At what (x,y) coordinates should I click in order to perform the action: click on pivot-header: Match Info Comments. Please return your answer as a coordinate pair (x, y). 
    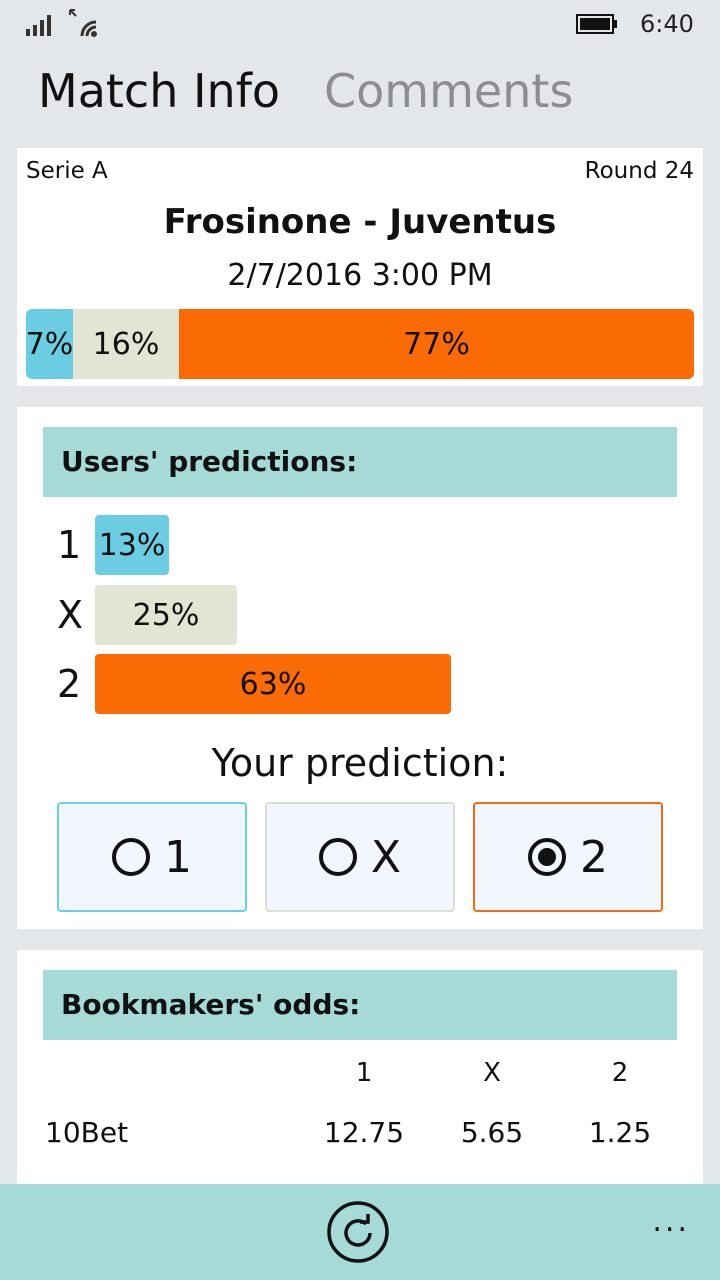
    Looking at the image, I should click on (327, 91).